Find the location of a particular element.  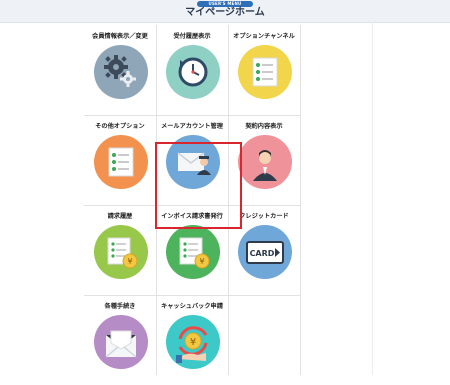

person-icon is located at coordinates (265, 162).